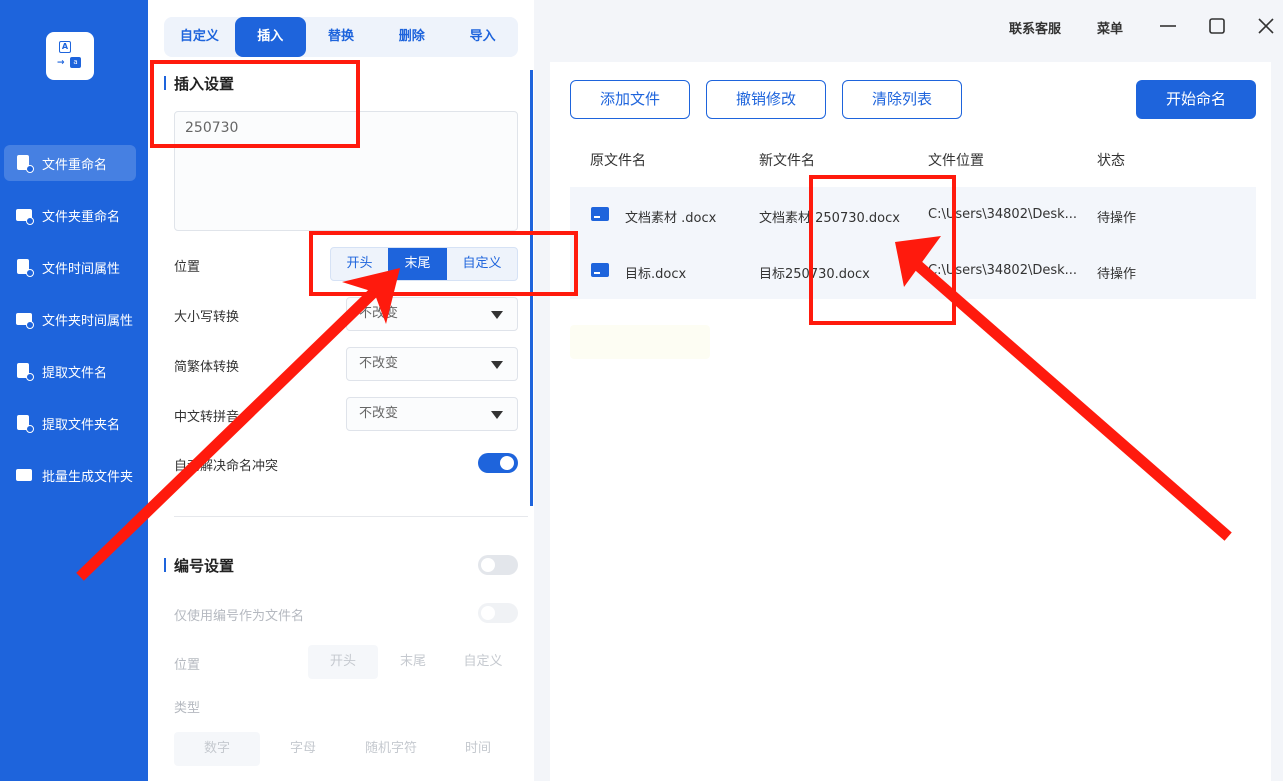 Image resolution: width=1283 pixels, height=781 pixels. What do you see at coordinates (238, 424) in the screenshot?
I see `annotation-arrow-left` at bounding box center [238, 424].